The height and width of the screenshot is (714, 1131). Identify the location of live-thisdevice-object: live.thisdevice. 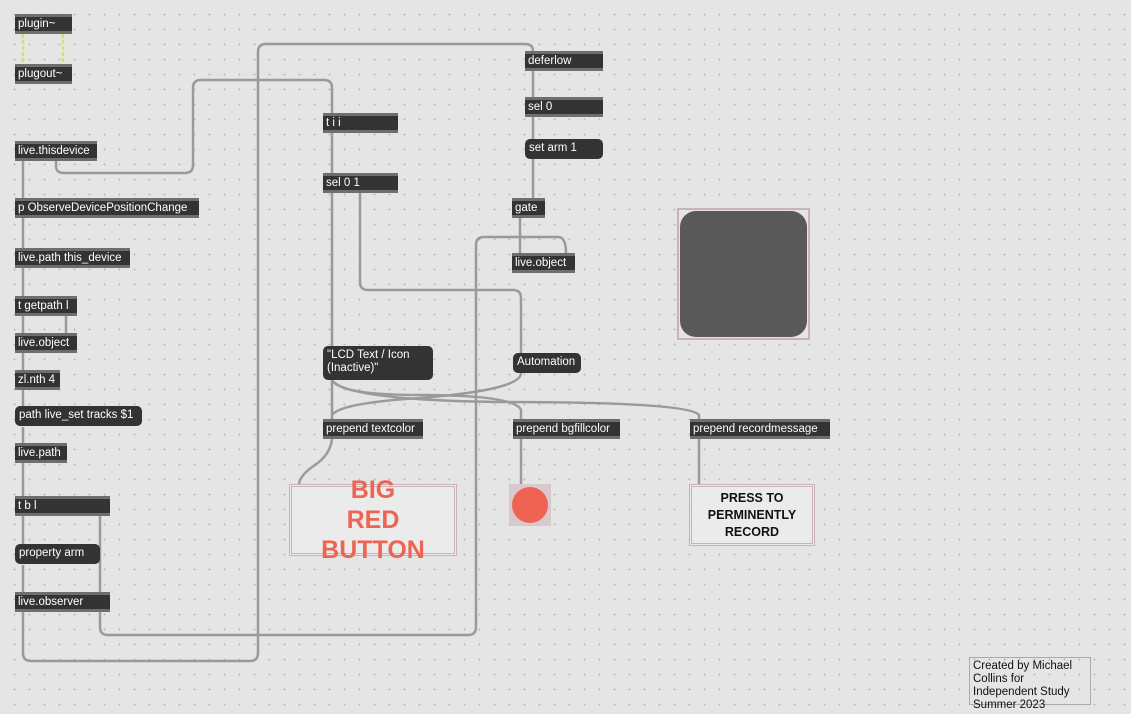
(56, 151).